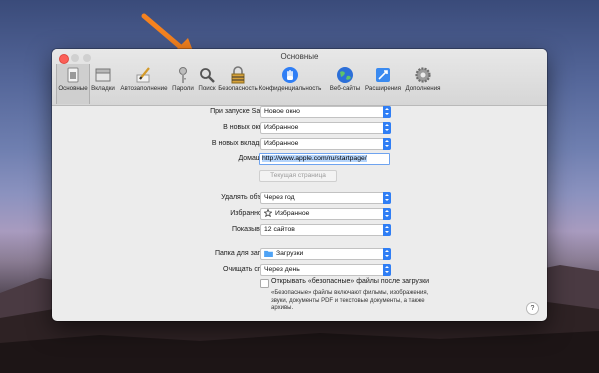 Image resolution: width=599 pixels, height=373 pixels. What do you see at coordinates (103, 75) in the screenshot?
I see `tabs-icon` at bounding box center [103, 75].